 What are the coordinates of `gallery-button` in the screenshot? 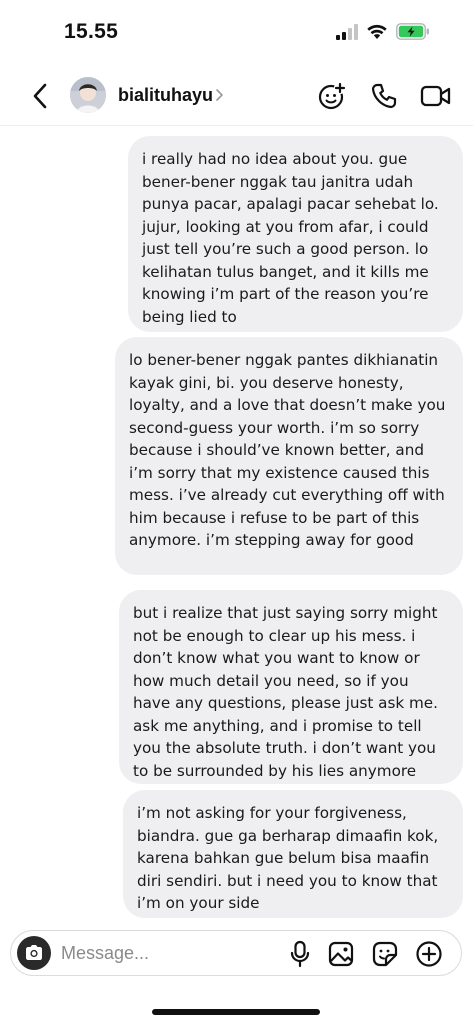 It's located at (341, 954).